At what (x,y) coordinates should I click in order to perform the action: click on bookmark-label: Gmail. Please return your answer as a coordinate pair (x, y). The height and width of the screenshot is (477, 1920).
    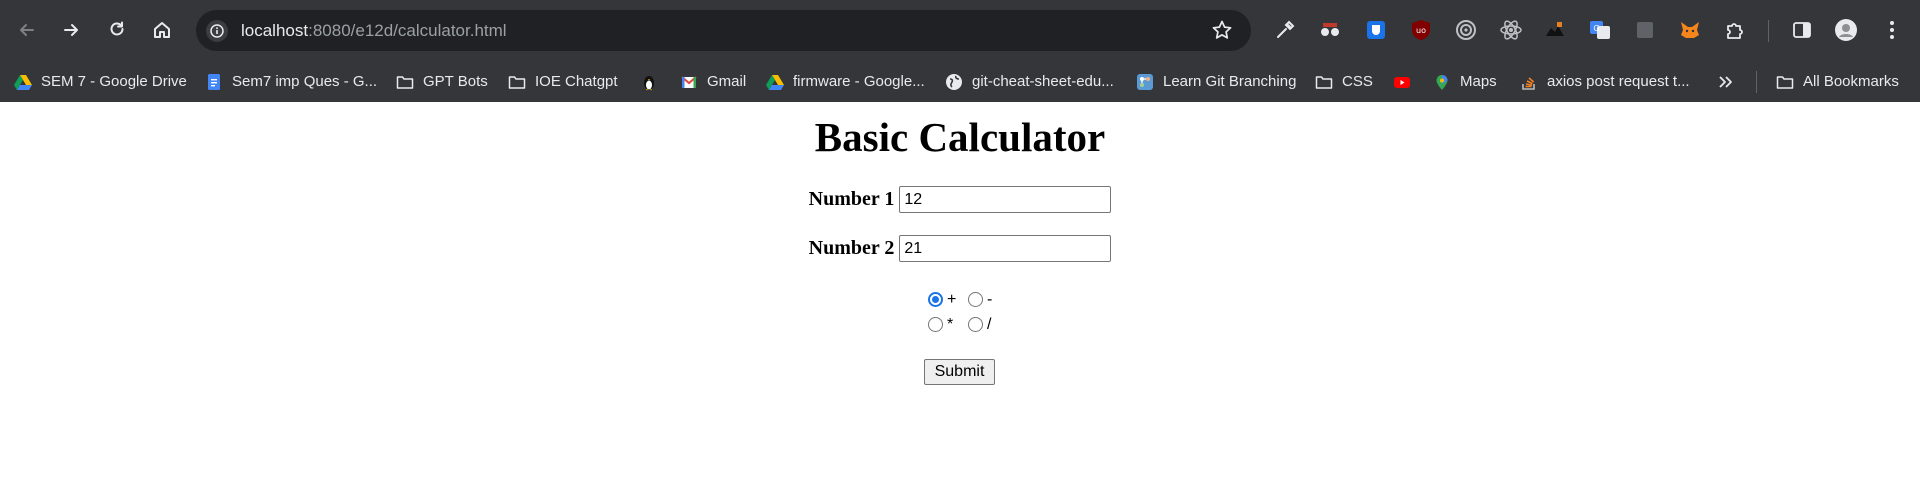
    Looking at the image, I should click on (727, 81).